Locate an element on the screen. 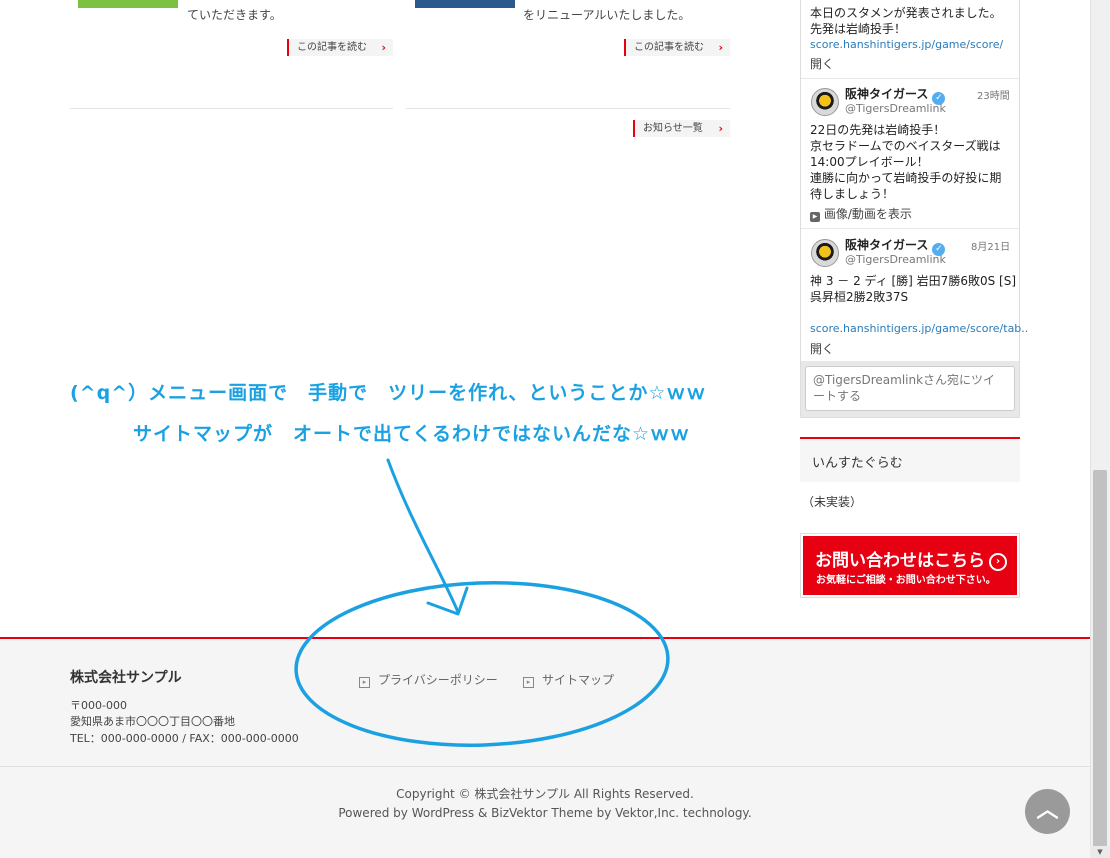 The height and width of the screenshot is (858, 1110). scrollbar-thumb is located at coordinates (1100, 660).